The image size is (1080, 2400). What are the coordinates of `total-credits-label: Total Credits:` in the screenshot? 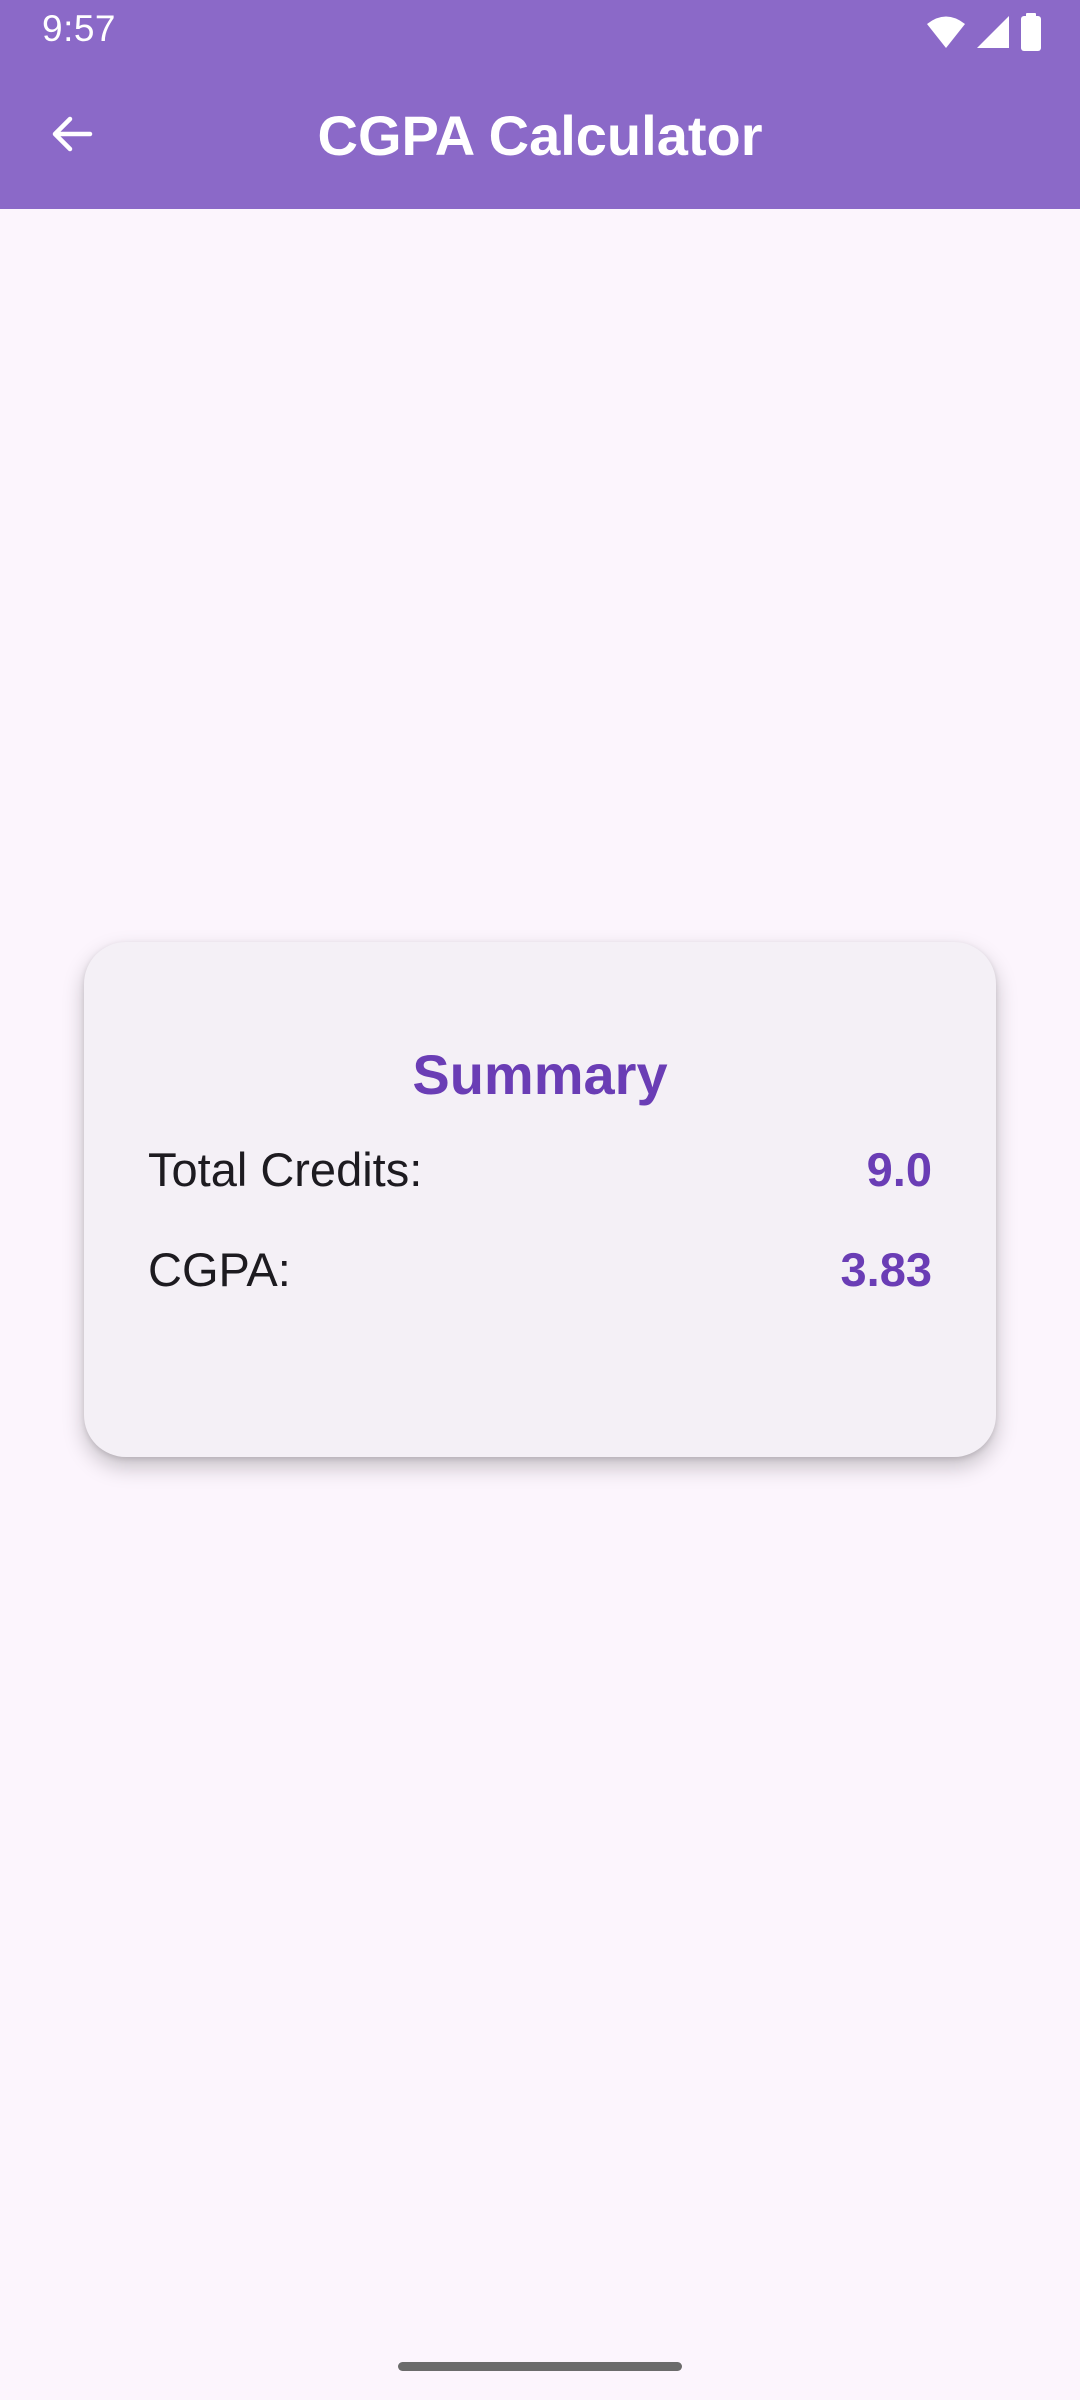 It's located at (285, 1169).